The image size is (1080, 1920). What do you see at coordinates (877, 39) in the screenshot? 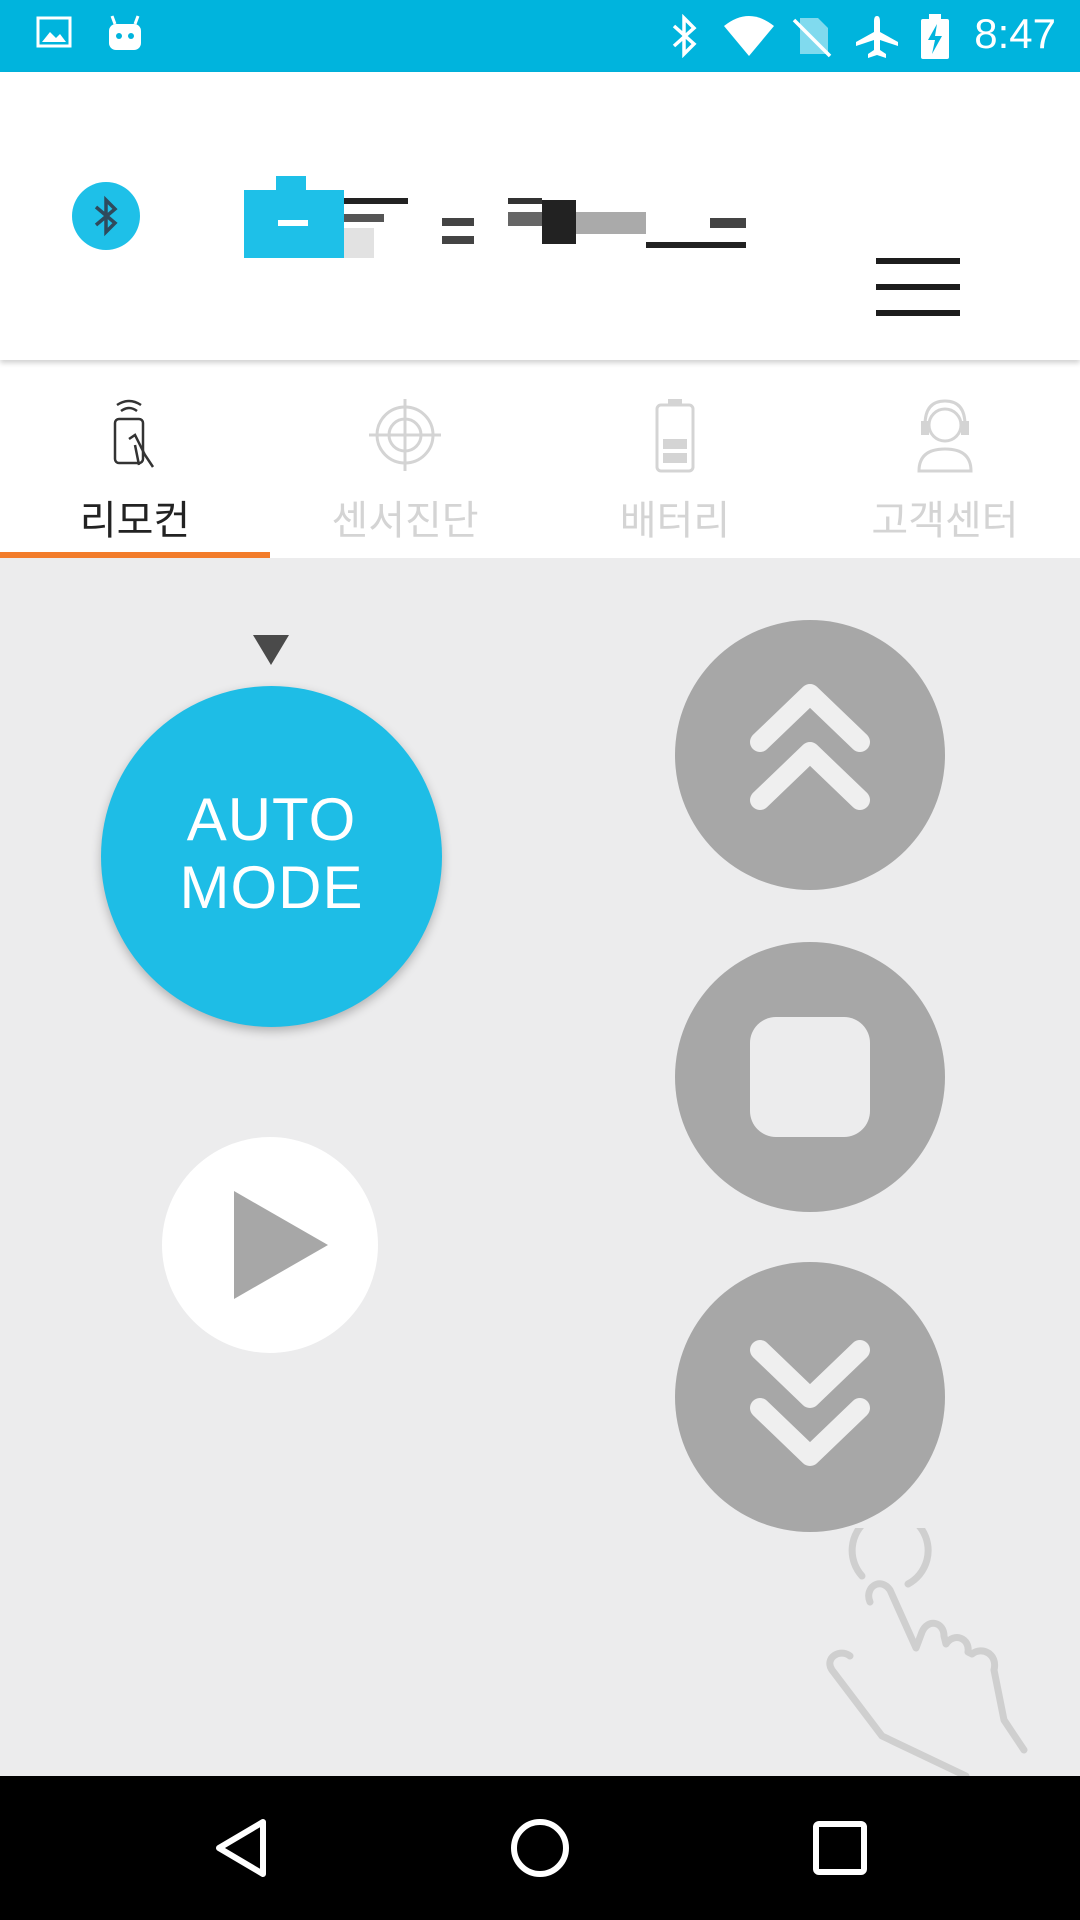
I see `airplane-icon` at bounding box center [877, 39].